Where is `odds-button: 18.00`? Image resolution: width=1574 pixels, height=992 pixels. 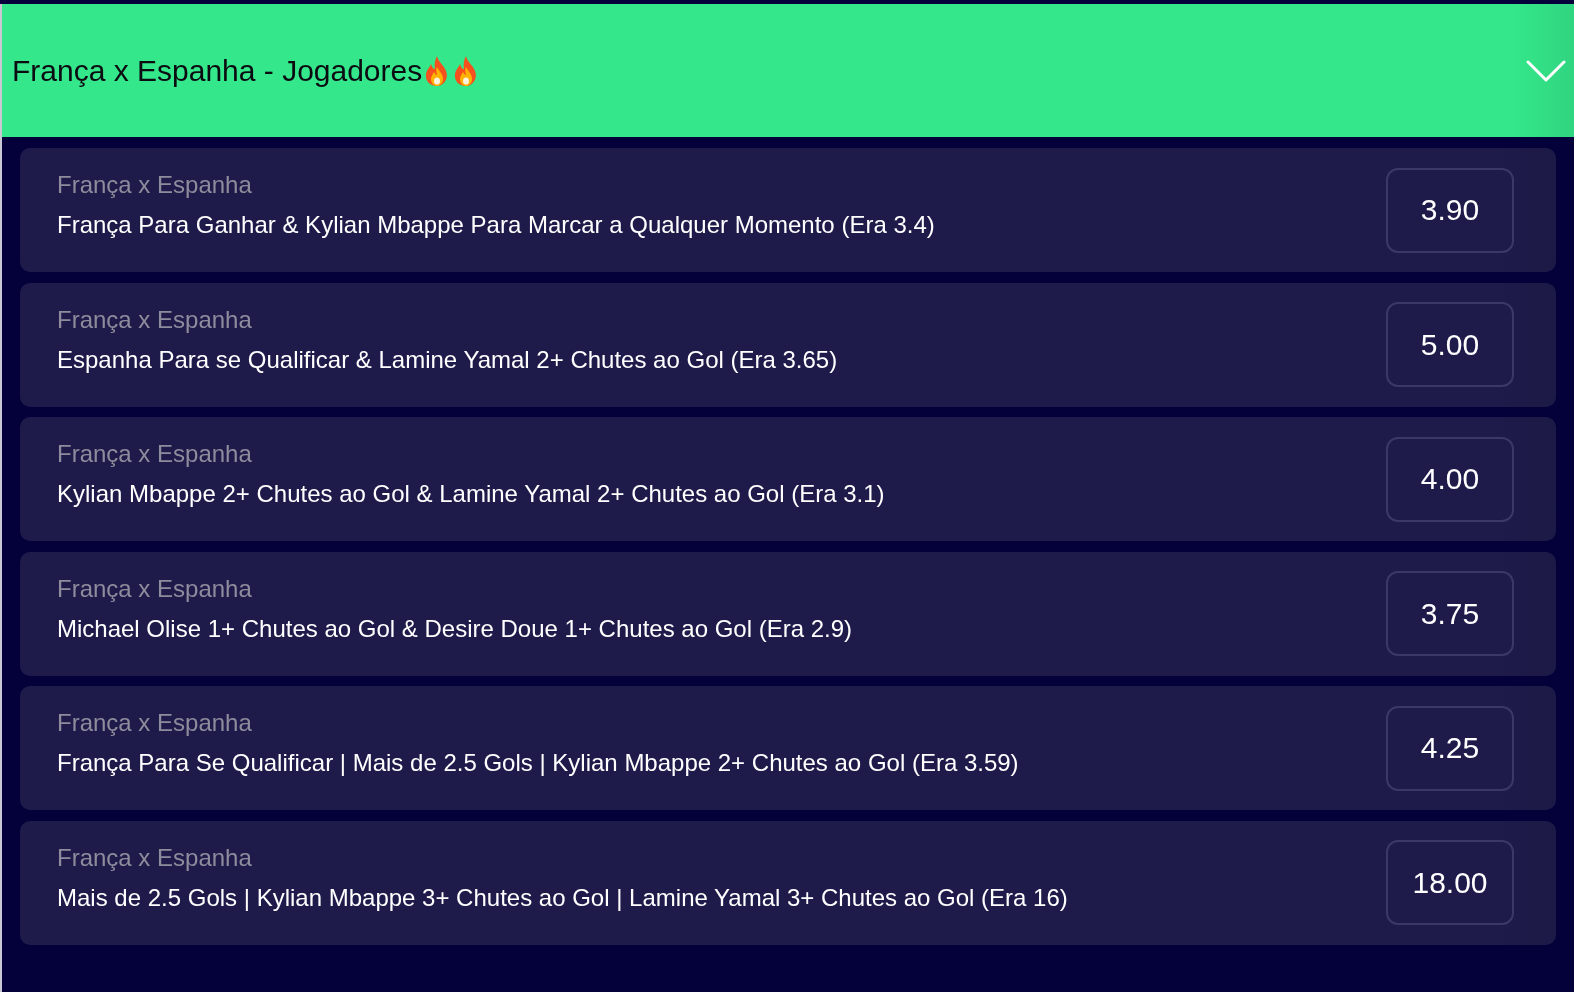
odds-button: 18.00 is located at coordinates (1450, 883).